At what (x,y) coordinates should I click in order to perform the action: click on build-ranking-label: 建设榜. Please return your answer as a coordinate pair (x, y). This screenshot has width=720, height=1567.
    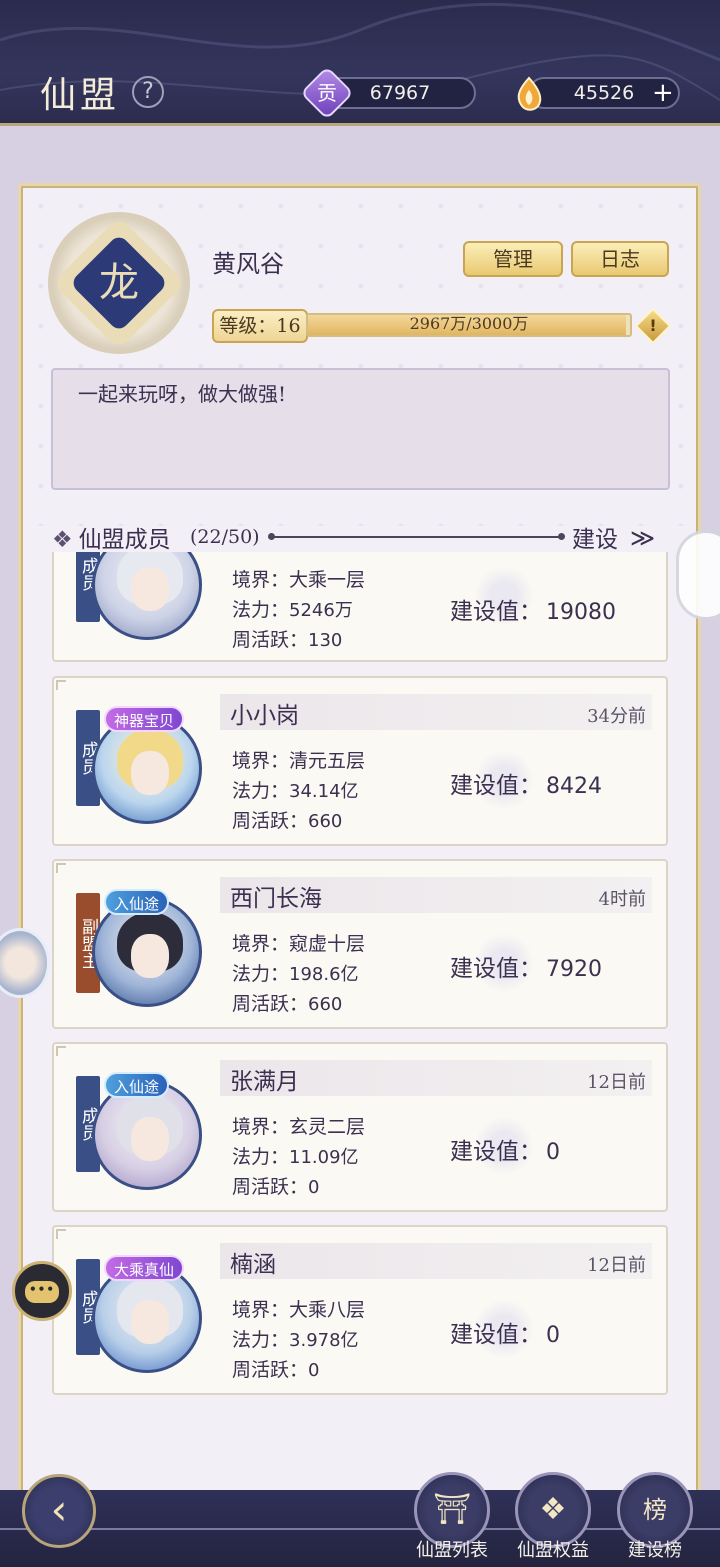
    Looking at the image, I should click on (655, 1550).